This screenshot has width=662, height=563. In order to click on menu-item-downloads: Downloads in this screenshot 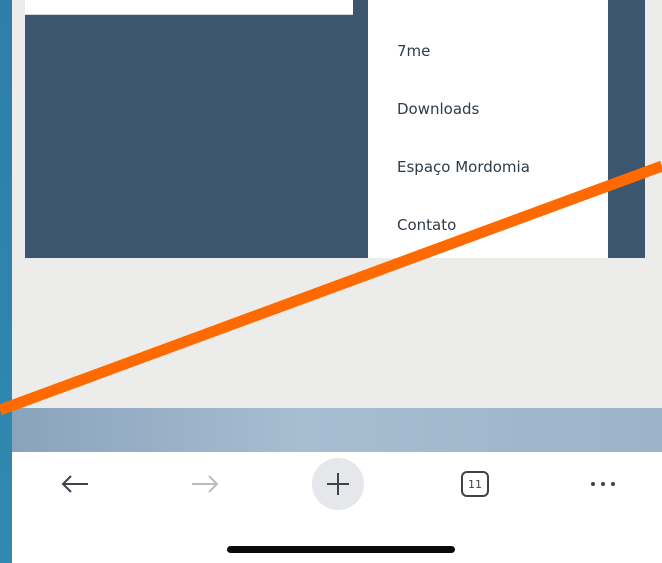, I will do `click(438, 109)`.